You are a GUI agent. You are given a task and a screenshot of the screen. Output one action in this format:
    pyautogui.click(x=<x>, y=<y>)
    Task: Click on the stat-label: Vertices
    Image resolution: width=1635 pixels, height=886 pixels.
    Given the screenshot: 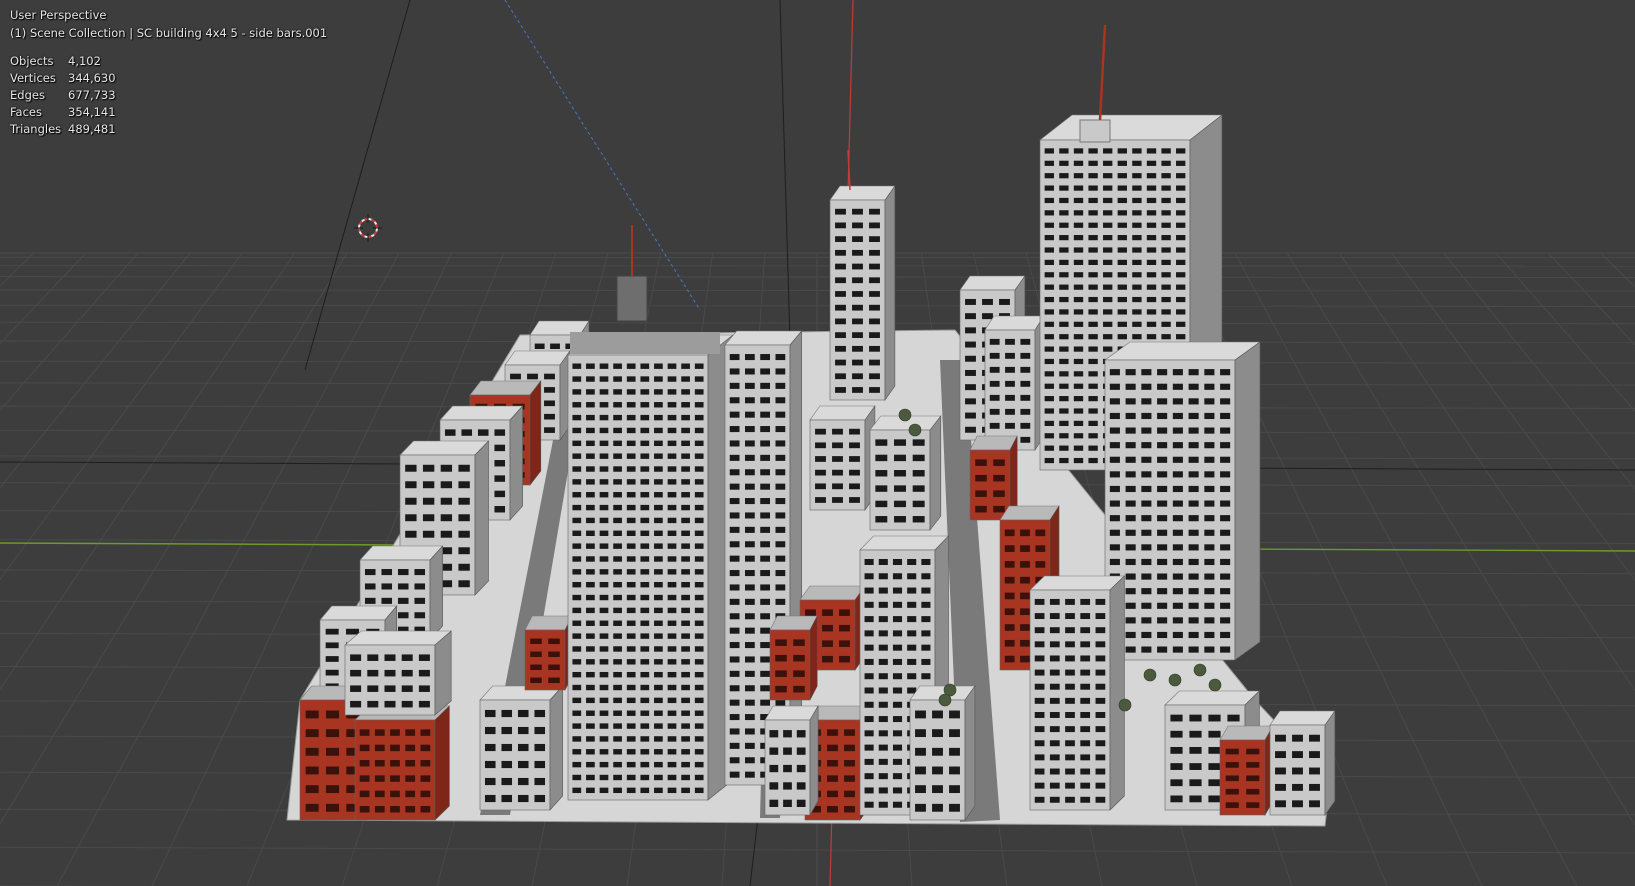 What is the action you would take?
    pyautogui.click(x=33, y=78)
    